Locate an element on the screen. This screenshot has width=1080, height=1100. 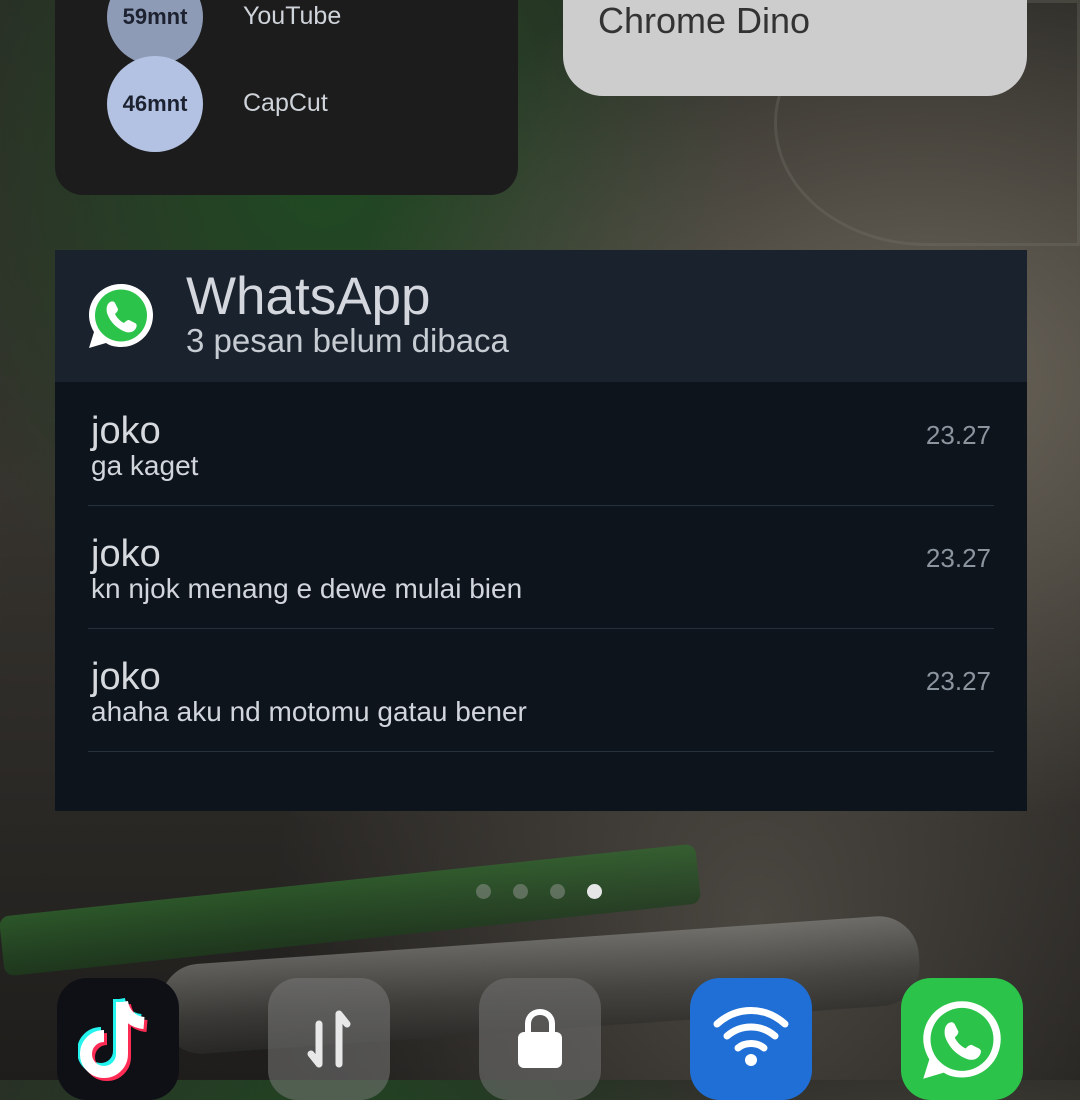
lock-icon is located at coordinates (540, 1038).